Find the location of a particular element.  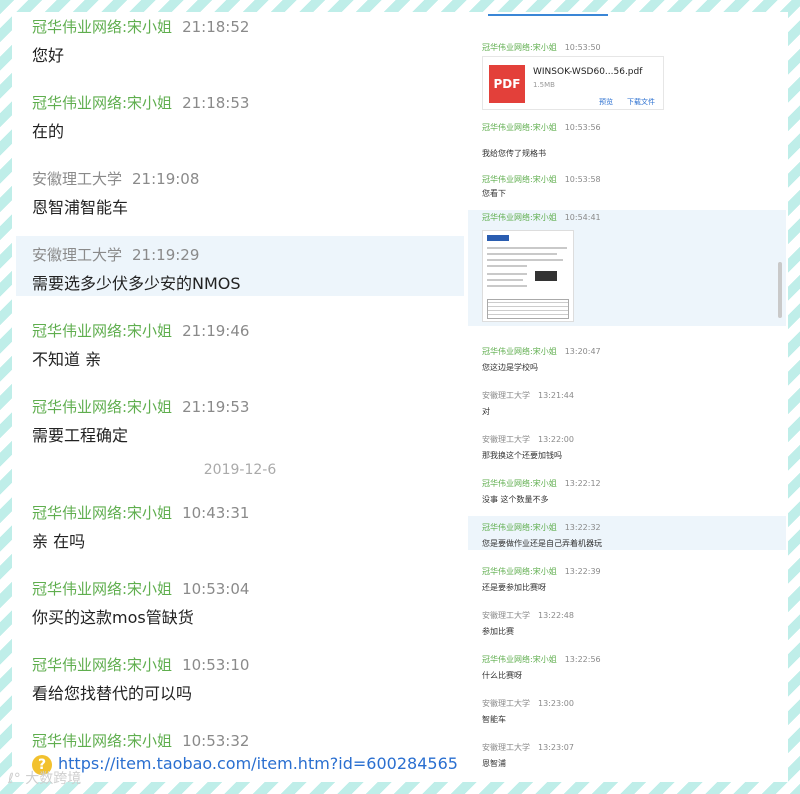

message-time: 13:22:48 is located at coordinates (556, 615).